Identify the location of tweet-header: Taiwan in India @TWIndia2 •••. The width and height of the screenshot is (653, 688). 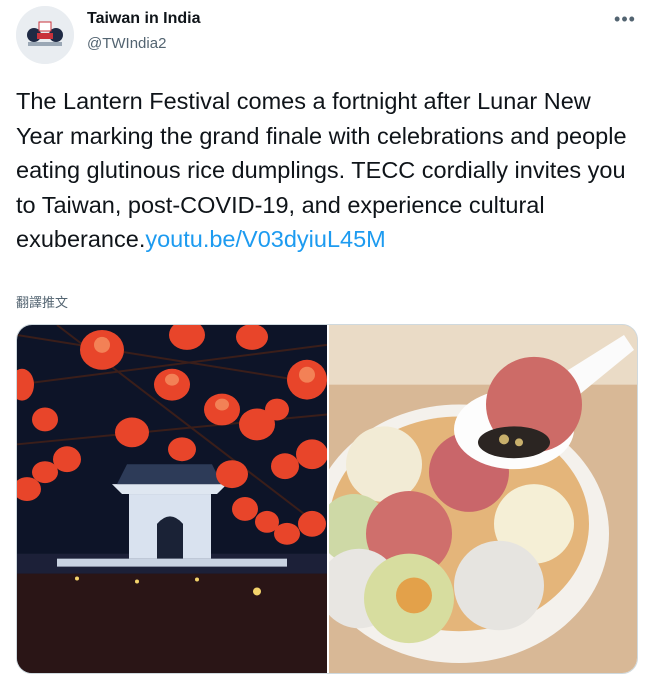
(326, 35).